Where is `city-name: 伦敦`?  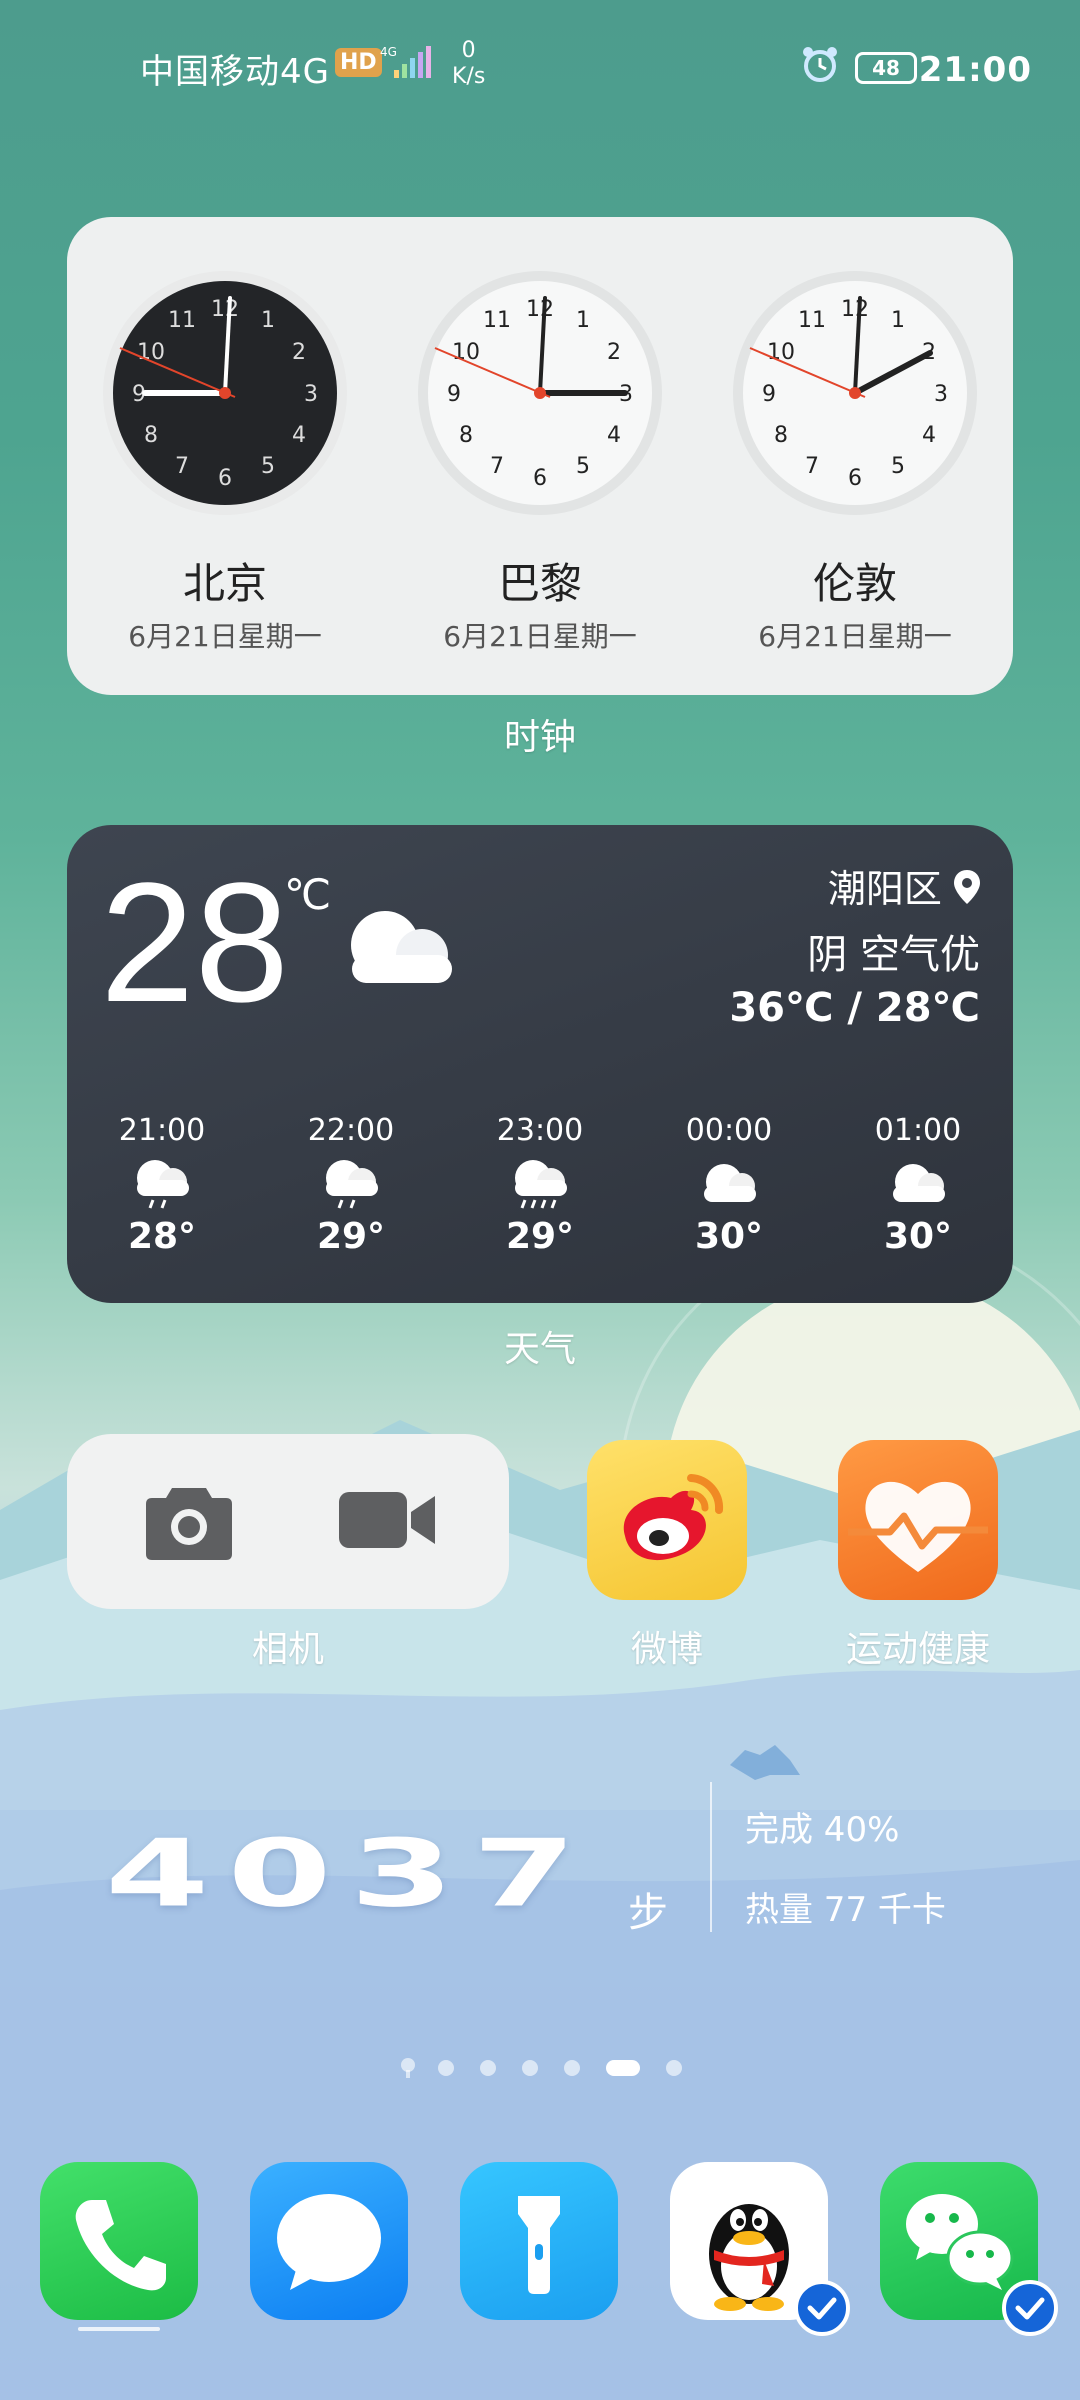 city-name: 伦敦 is located at coordinates (854, 583).